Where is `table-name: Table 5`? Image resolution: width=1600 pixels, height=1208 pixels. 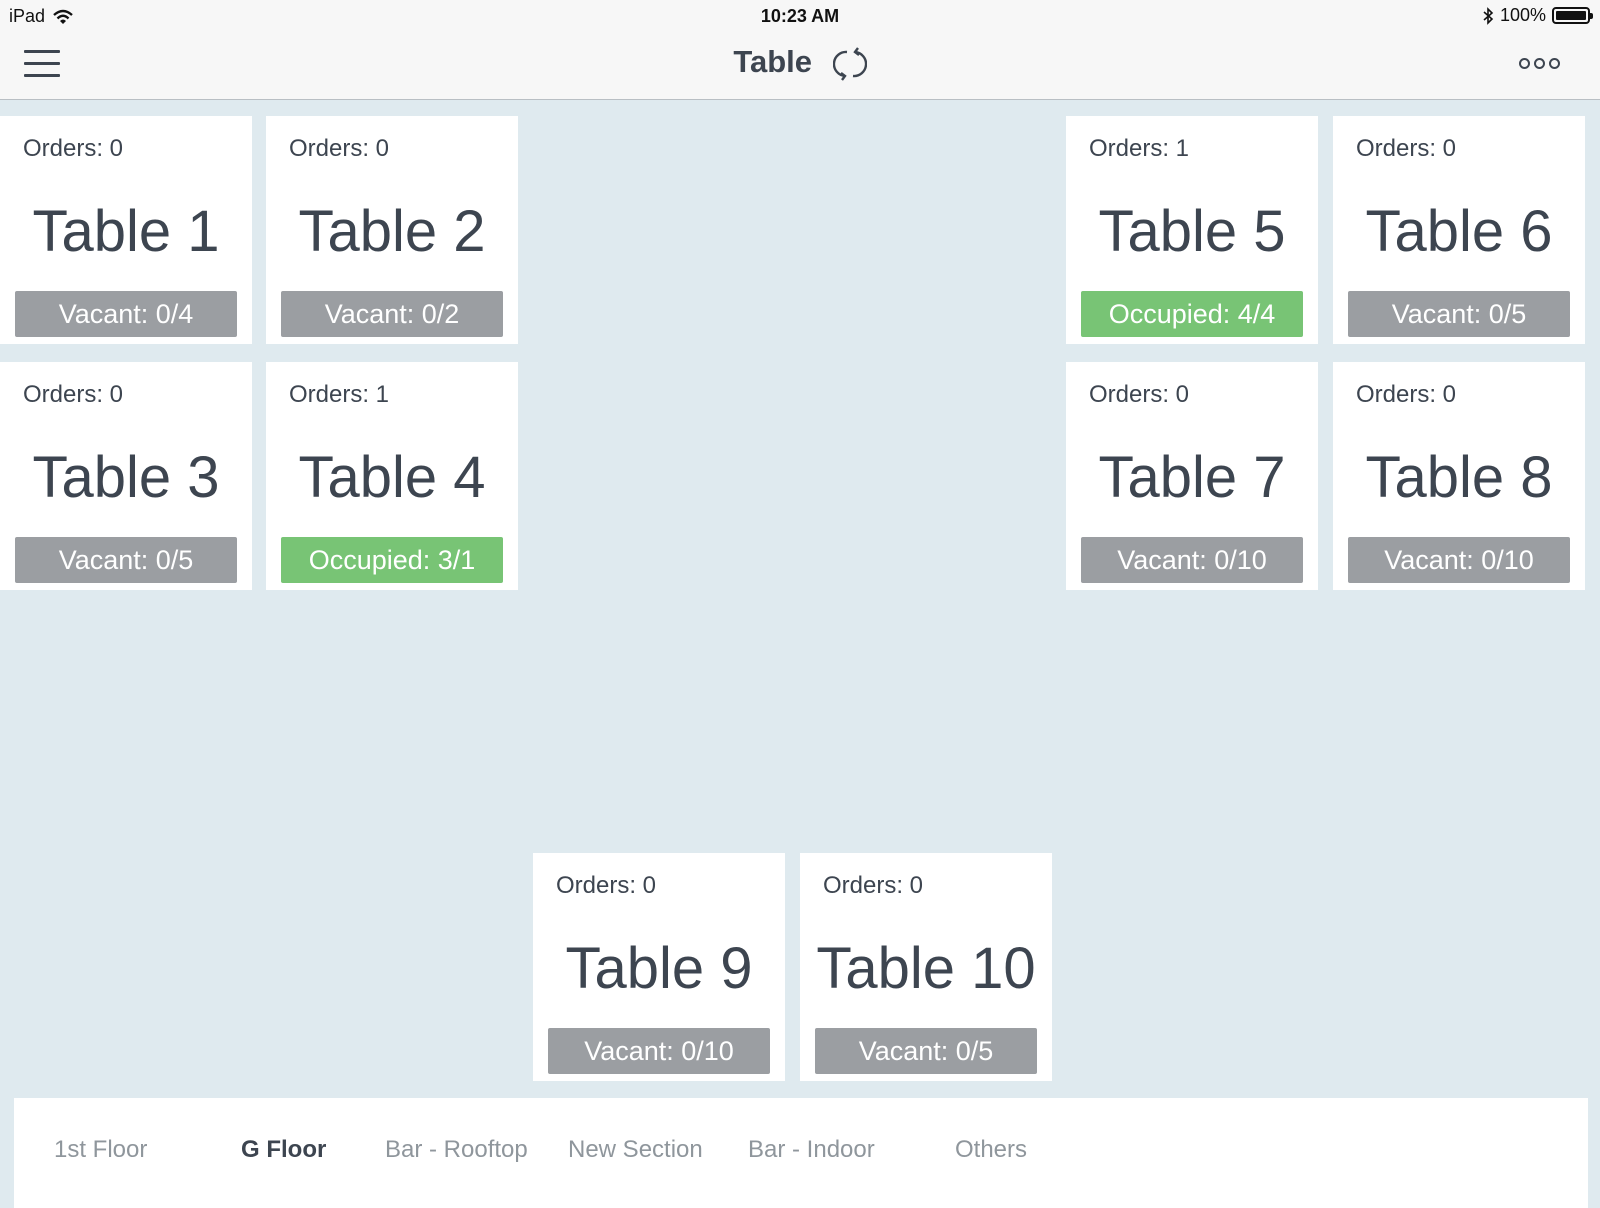 table-name: Table 5 is located at coordinates (1192, 231).